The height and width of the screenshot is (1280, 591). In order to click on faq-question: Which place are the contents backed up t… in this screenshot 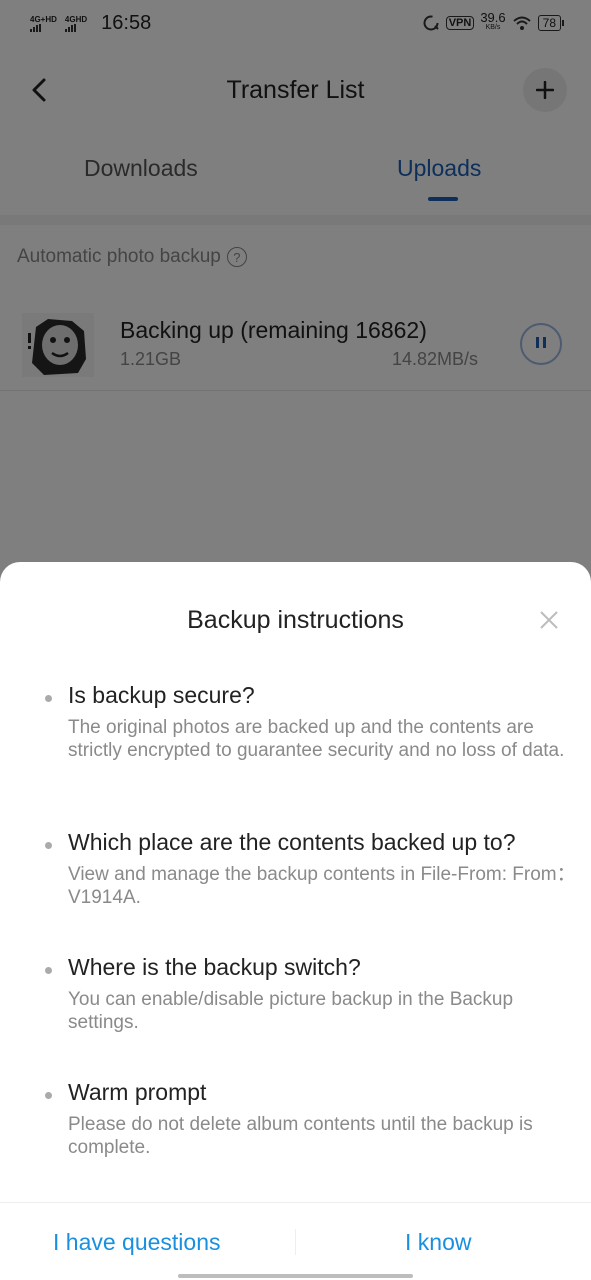, I will do `click(292, 842)`.